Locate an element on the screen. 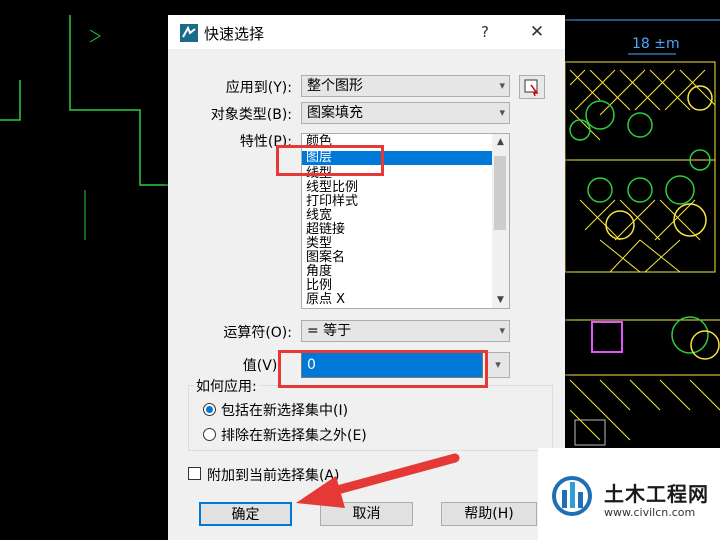  watermark-title: 土木工程网 is located at coordinates (656, 494).